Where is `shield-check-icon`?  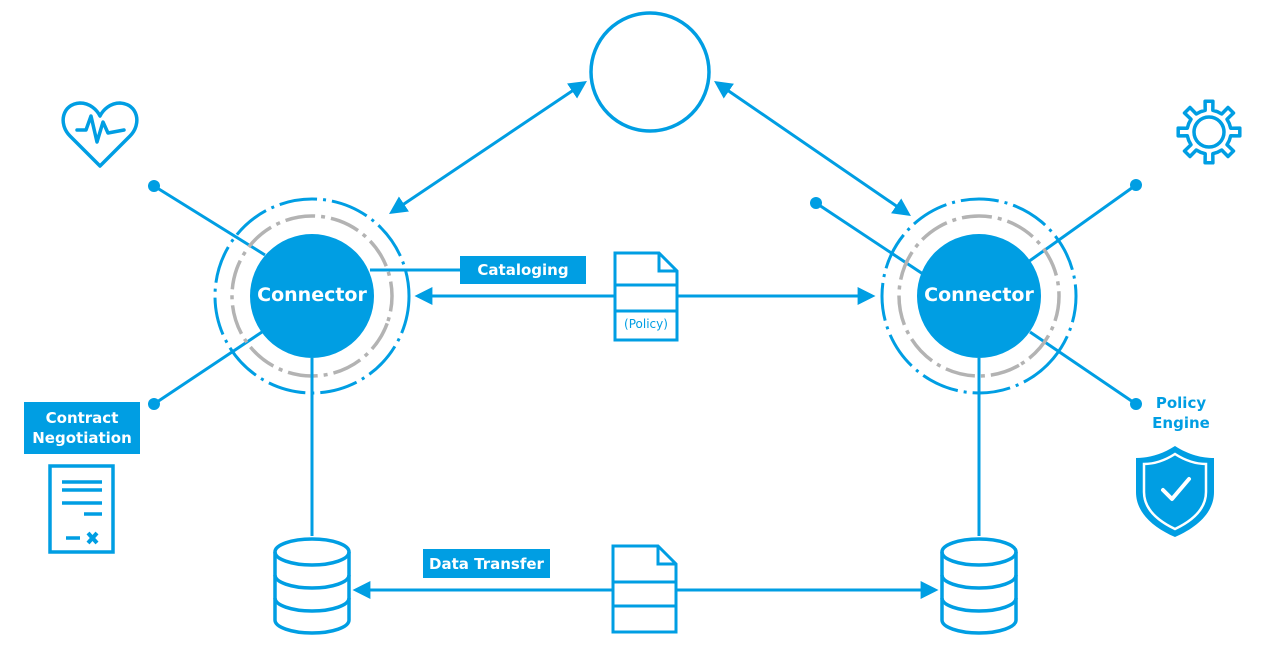
shield-check-icon is located at coordinates (1175, 491).